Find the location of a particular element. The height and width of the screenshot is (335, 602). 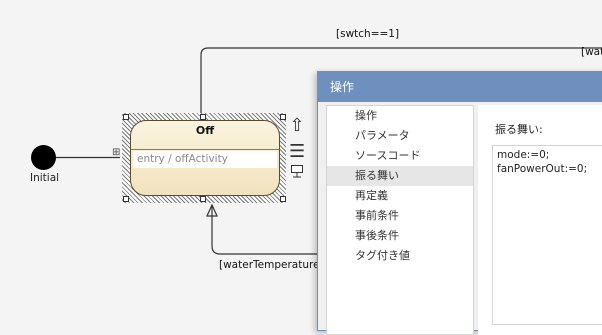

nav-item: 操作 is located at coordinates (400, 116).